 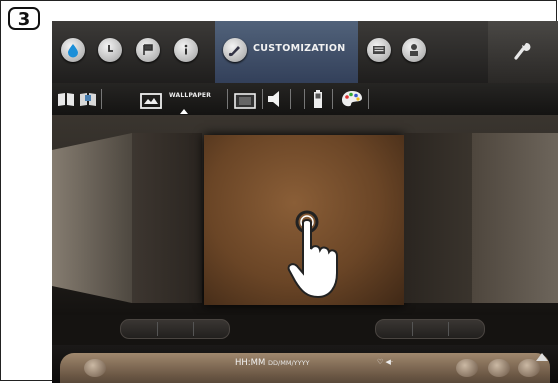 I want to click on book-open-icon, so click(x=88, y=99).